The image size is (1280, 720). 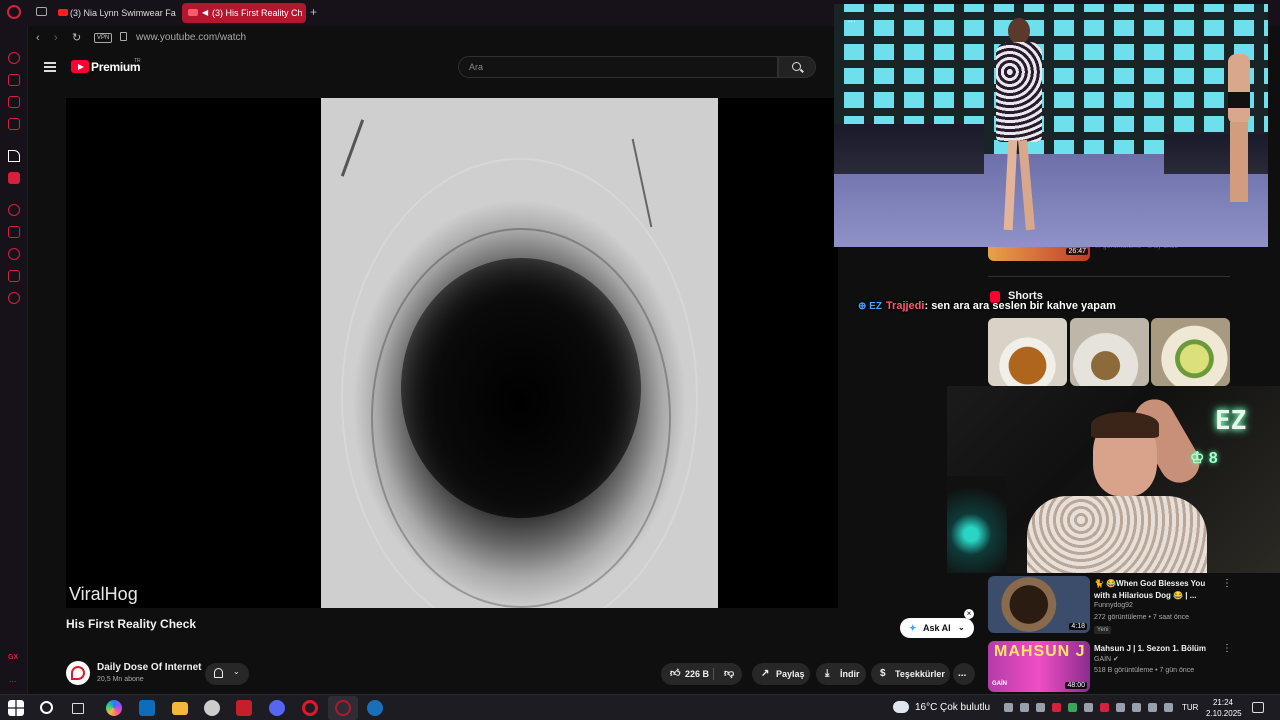 What do you see at coordinates (80, 66) in the screenshot?
I see `youtube-logo-icon` at bounding box center [80, 66].